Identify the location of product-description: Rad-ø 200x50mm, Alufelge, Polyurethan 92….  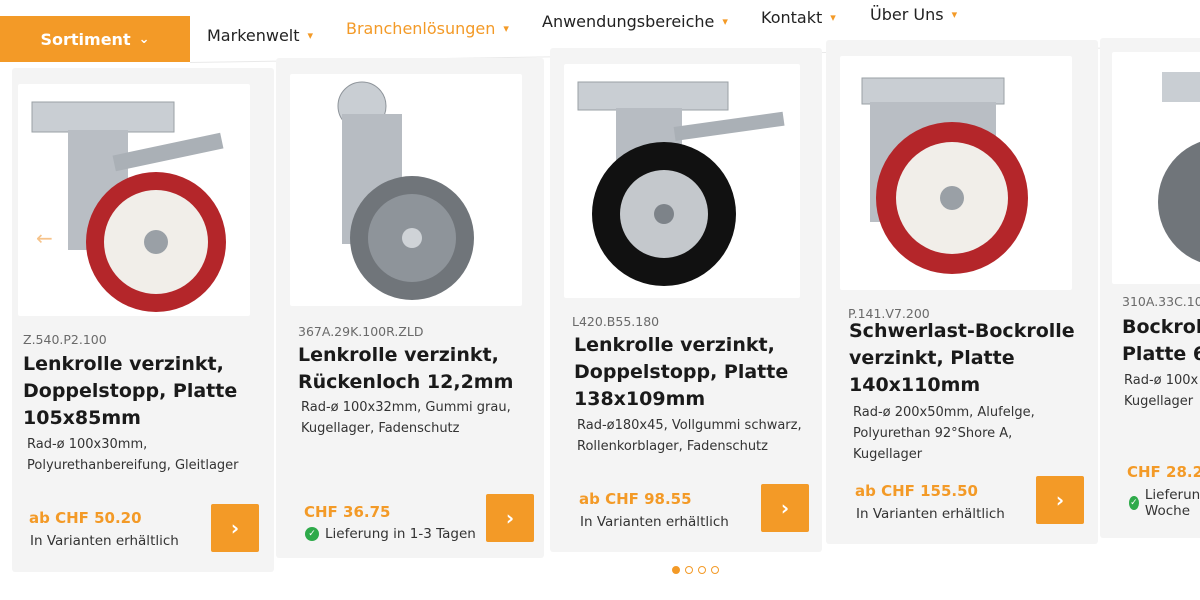
(944, 433).